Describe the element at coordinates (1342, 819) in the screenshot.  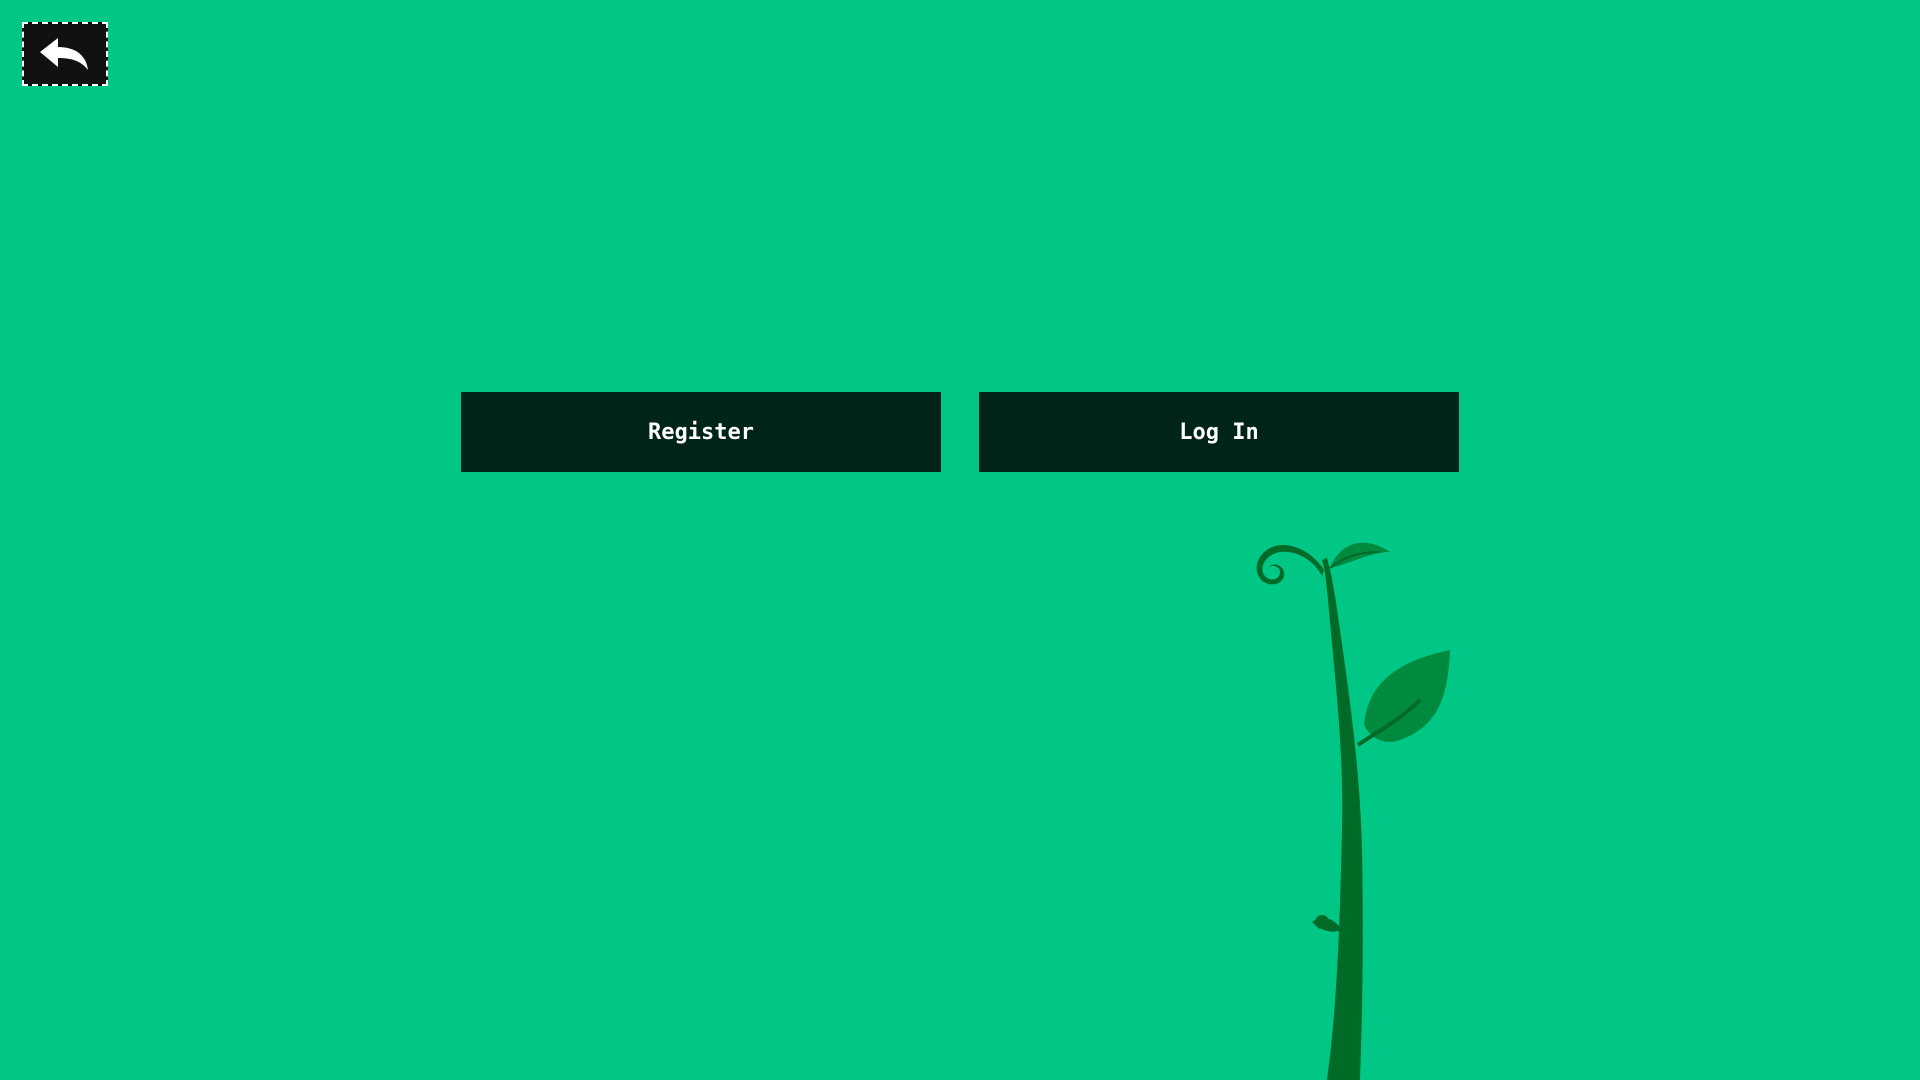
I see `plant-stem` at that location.